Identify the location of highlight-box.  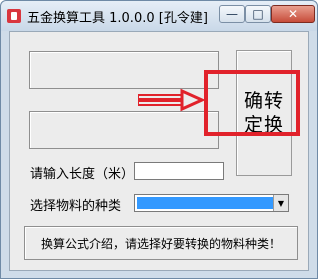
(252, 103).